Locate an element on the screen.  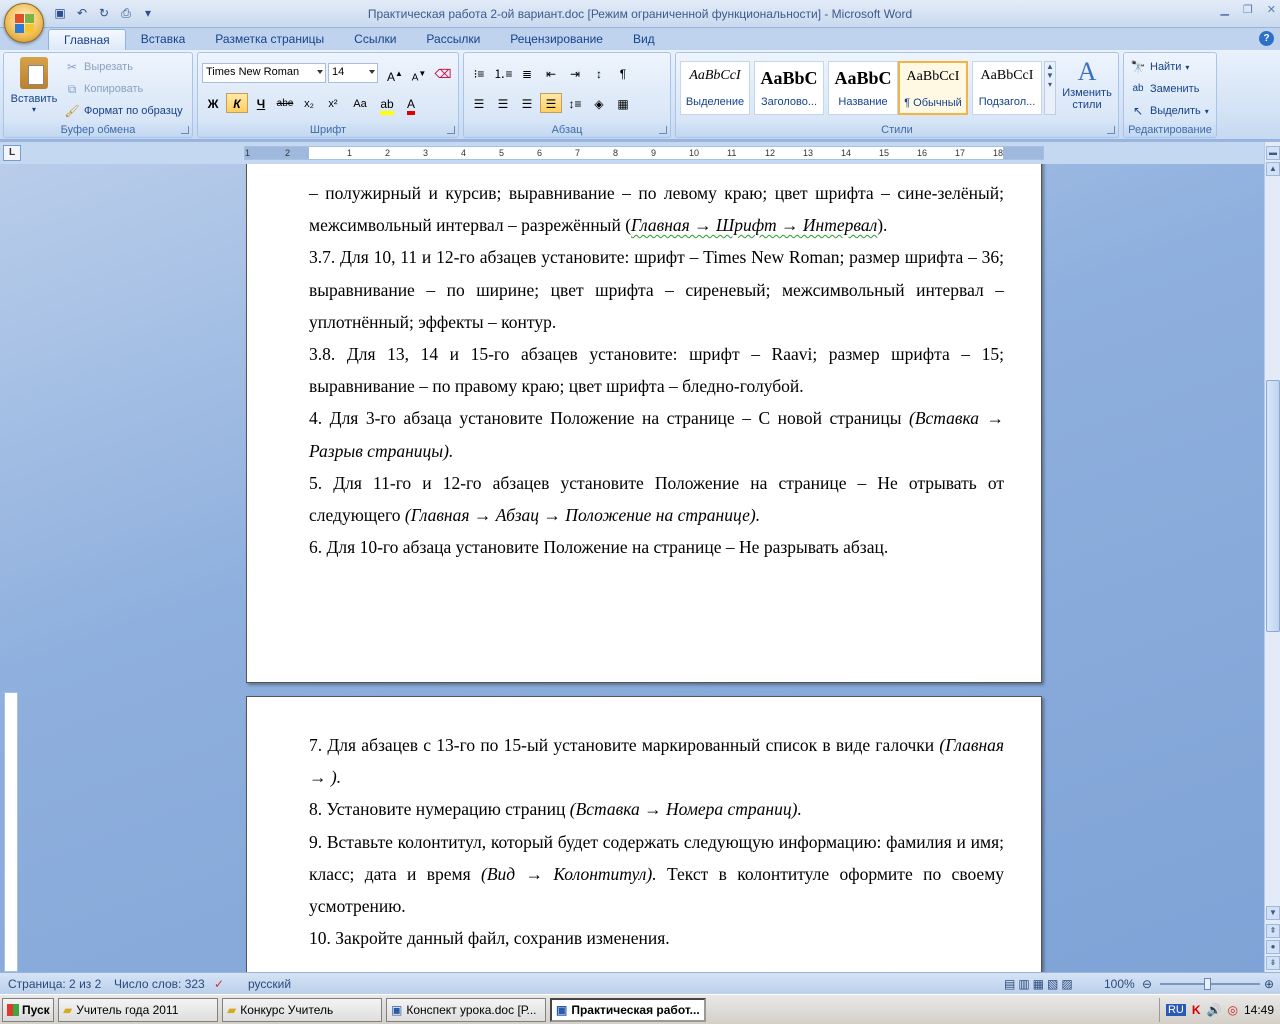
numbering-button: ⒈≡ is located at coordinates (503, 73).